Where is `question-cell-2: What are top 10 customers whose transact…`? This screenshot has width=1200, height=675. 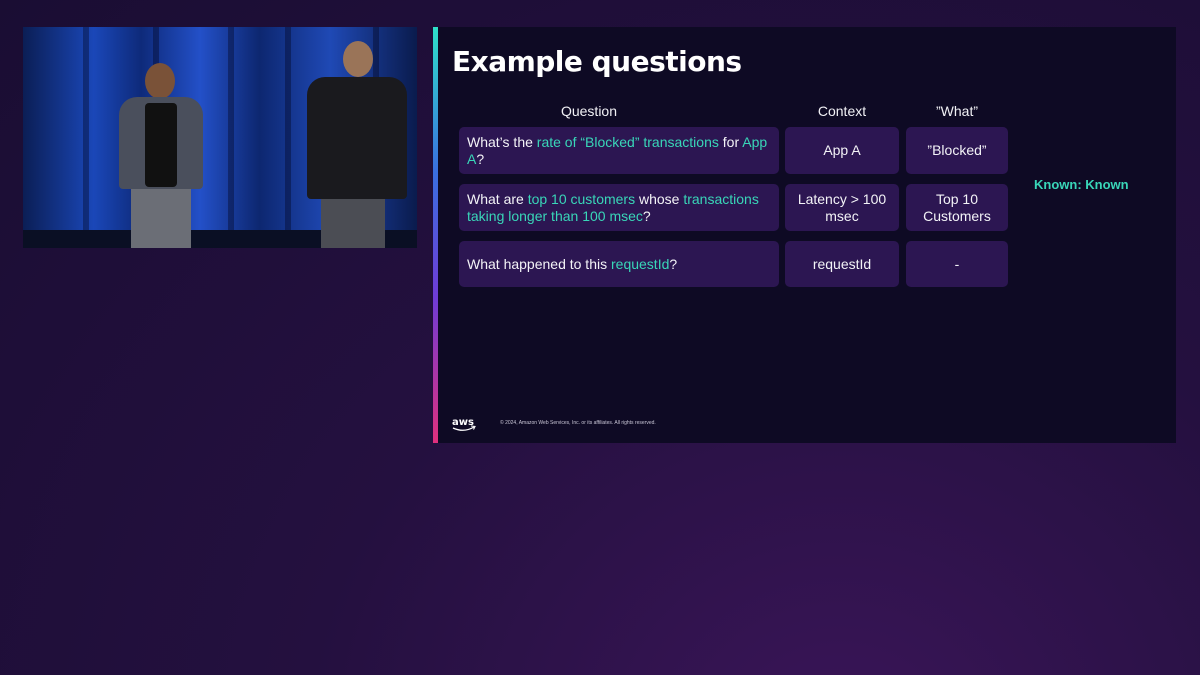
question-cell-2: What are top 10 customers whose transact… is located at coordinates (619, 207).